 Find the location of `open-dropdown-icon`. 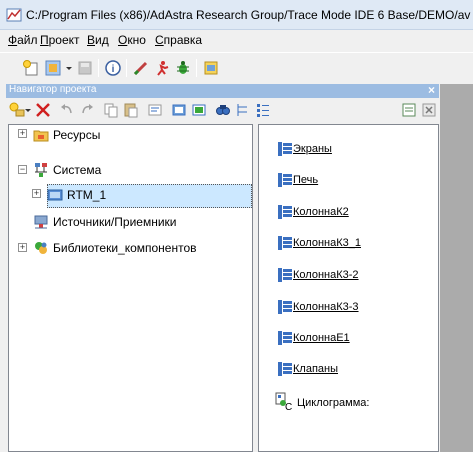

open-dropdown-icon is located at coordinates (69, 68).